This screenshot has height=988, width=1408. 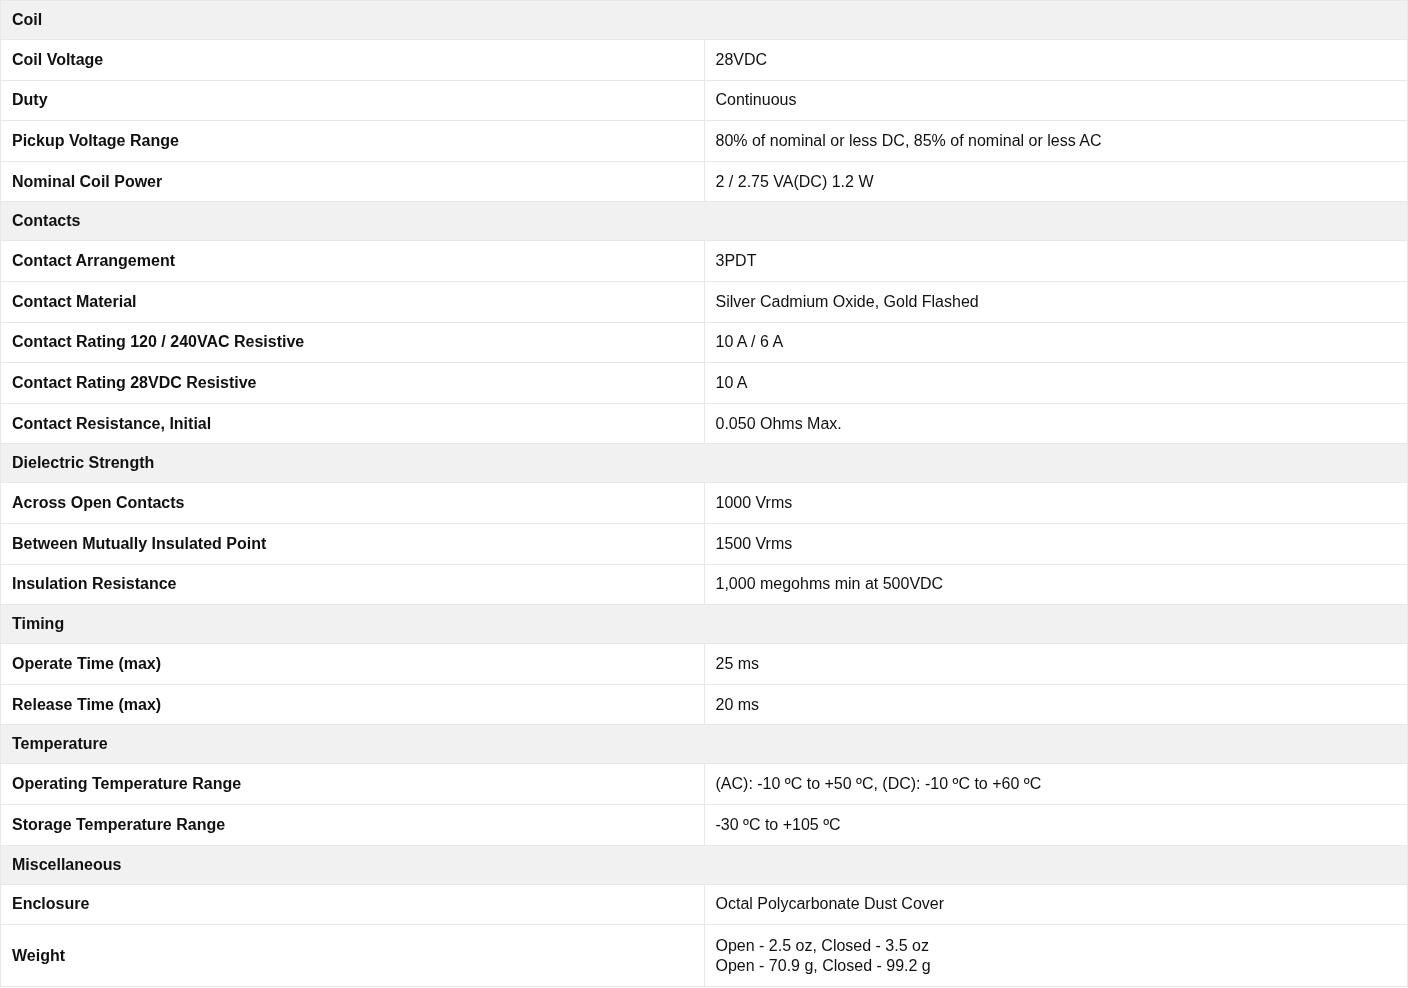 What do you see at coordinates (46, 221) in the screenshot?
I see `section-heading: Contacts` at bounding box center [46, 221].